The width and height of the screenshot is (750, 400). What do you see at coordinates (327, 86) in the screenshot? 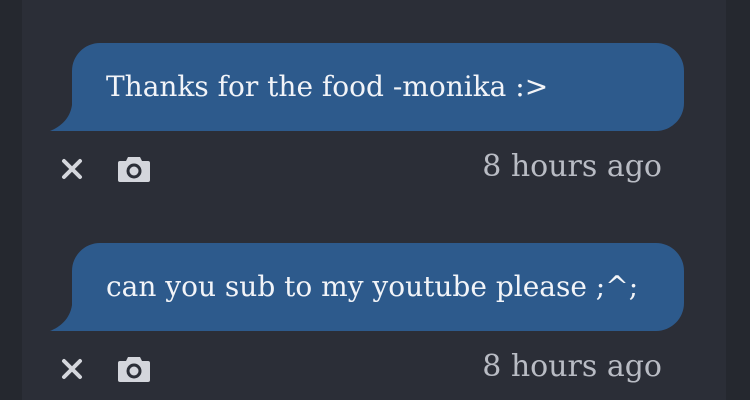
I see `message-text: Thanks for the food -monika :>` at bounding box center [327, 86].